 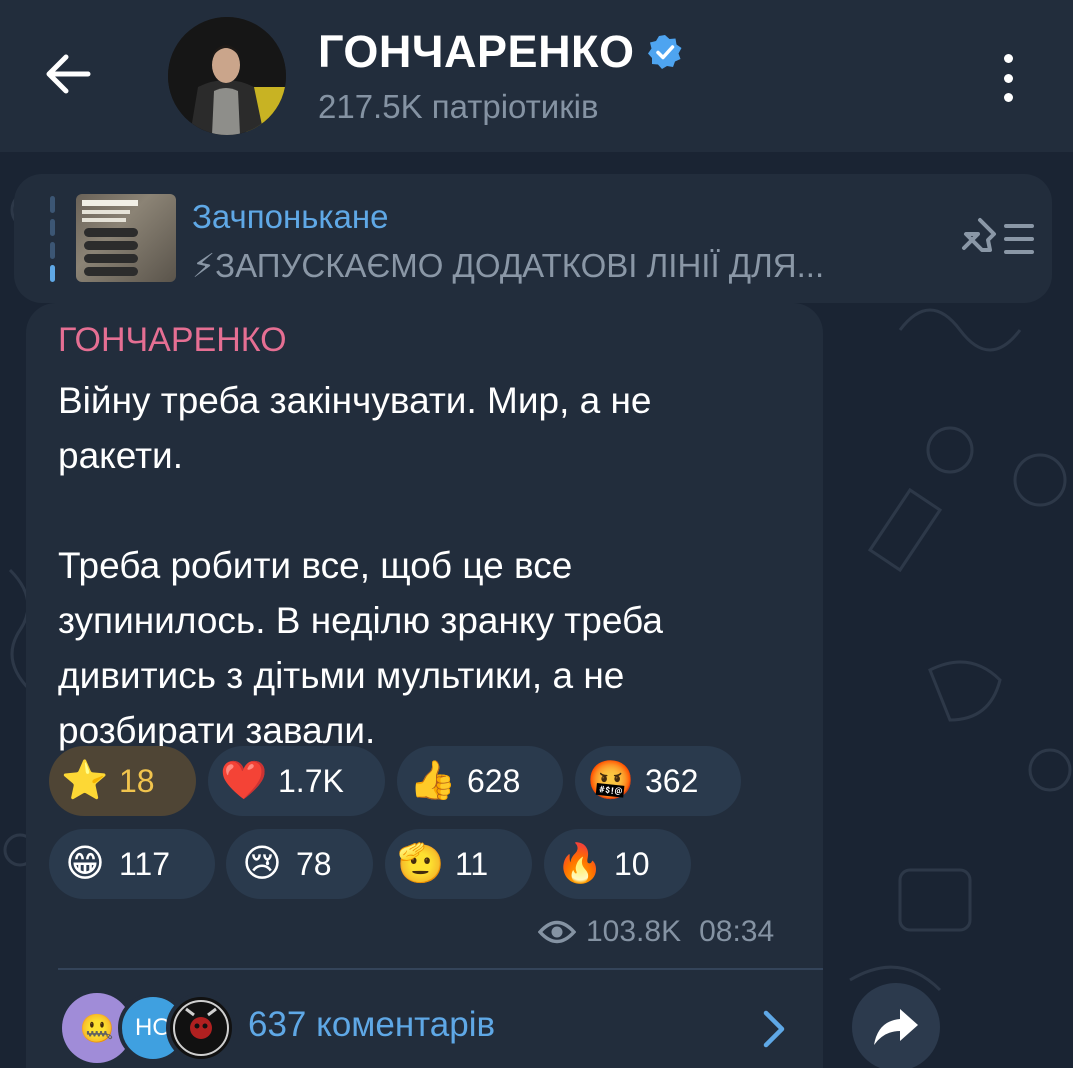 I want to click on reaction-heart: ❤️ 1.7K, so click(x=296, y=781).